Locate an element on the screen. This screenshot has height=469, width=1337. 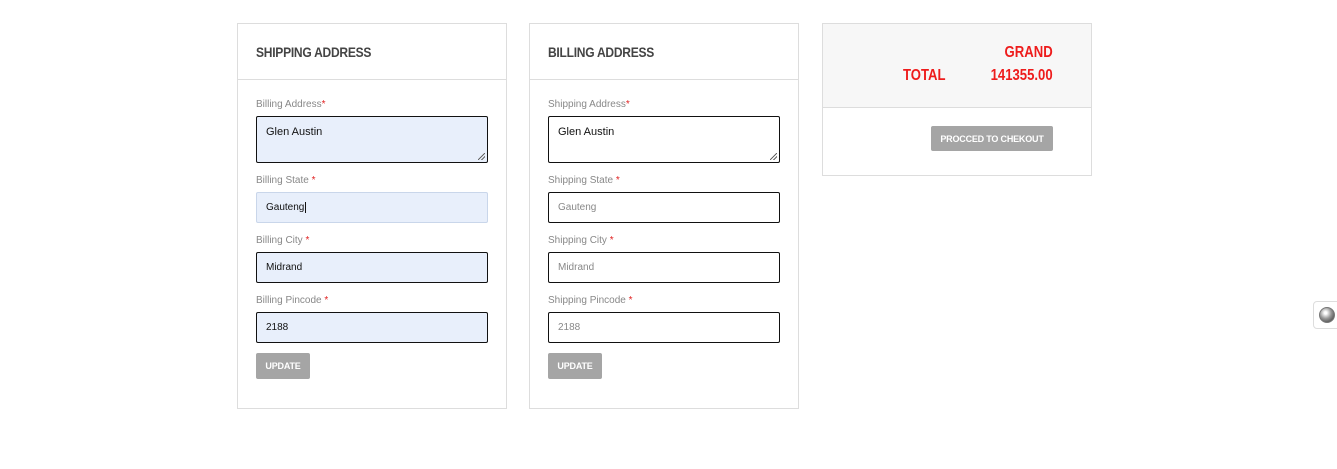
proceed-to-checkout-button: PROCCED TO CHEKOUT is located at coordinates (992, 138).